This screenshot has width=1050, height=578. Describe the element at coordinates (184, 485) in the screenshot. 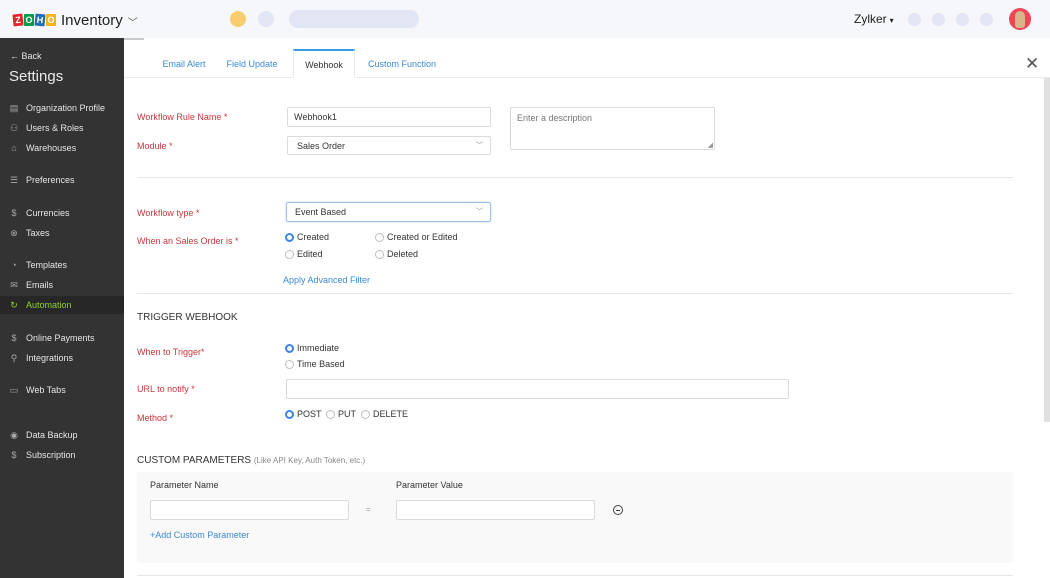

I see `parameter-name-header: Parameter Name` at that location.